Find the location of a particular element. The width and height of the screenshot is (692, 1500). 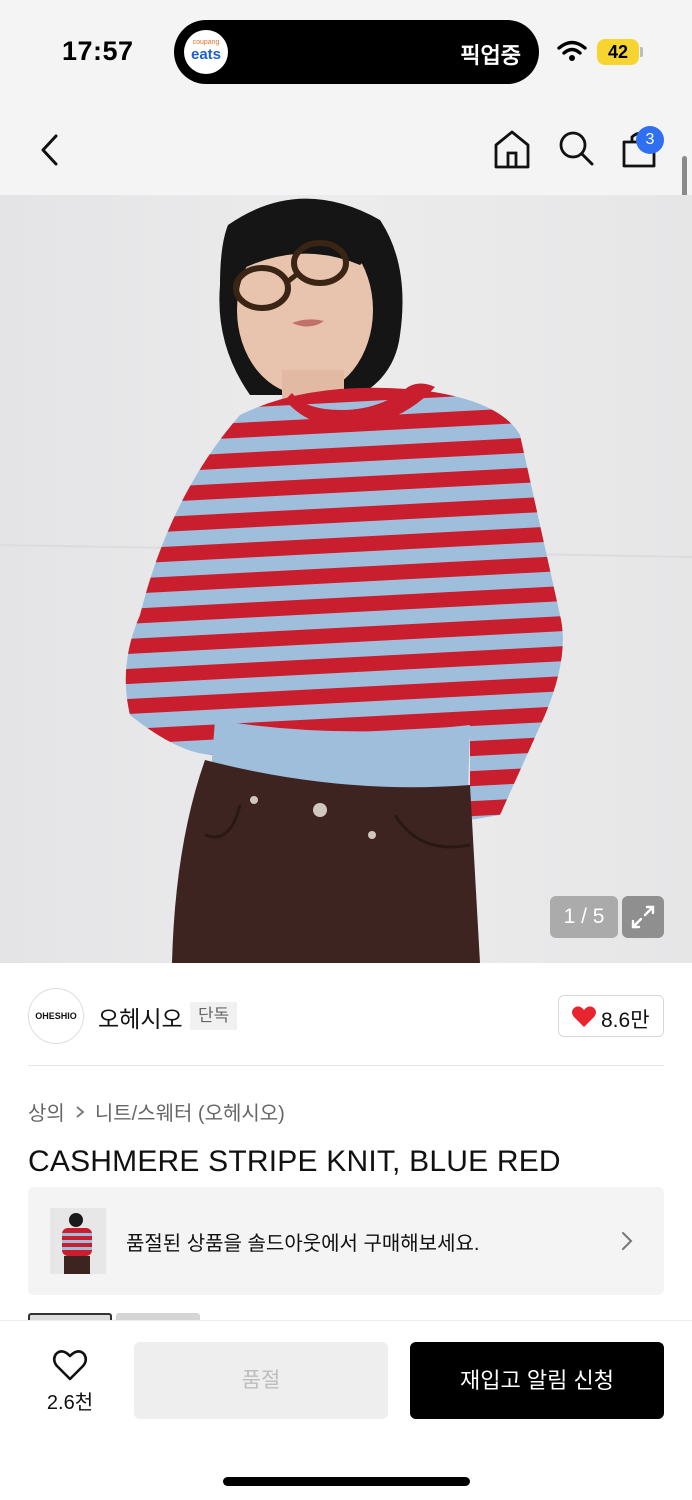

status-bar: 17:57 coupang eats 픽업중 42 is located at coordinates (346, 50).